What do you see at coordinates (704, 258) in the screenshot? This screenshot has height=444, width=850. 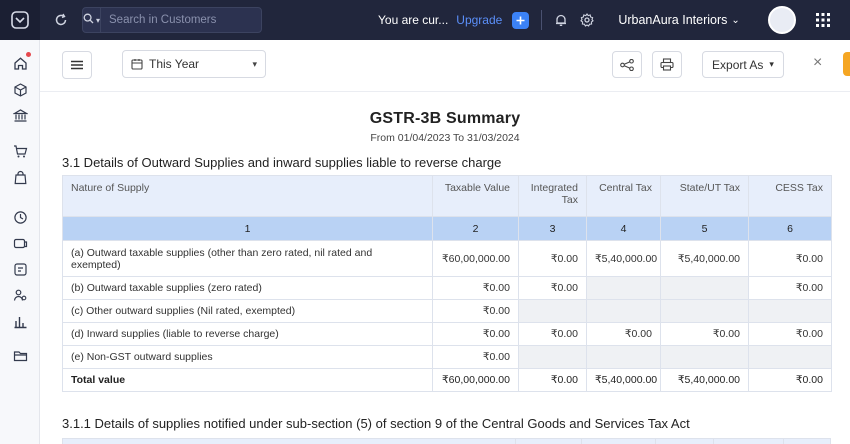 I see `state-tax: ₹5,40,000.00` at bounding box center [704, 258].